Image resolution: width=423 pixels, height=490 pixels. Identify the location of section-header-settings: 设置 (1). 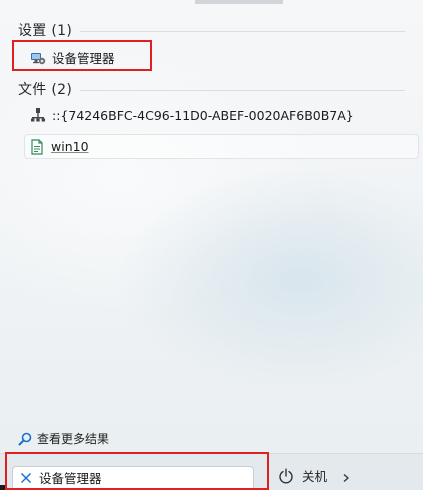
(45, 31).